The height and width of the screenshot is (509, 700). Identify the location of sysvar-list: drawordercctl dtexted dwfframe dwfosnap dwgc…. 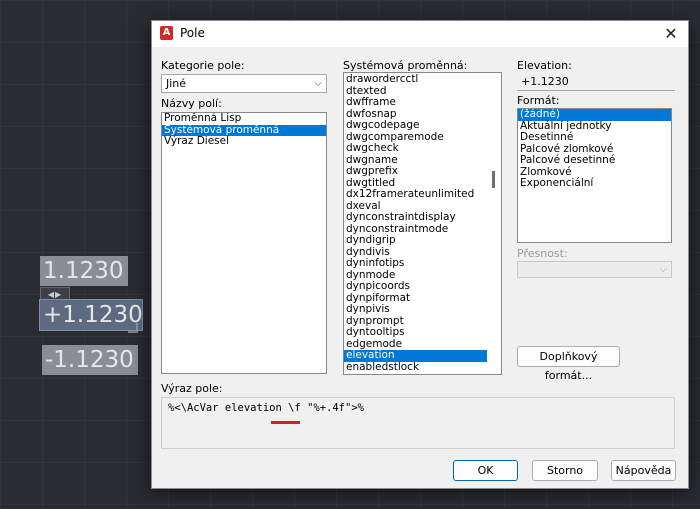
(422, 223).